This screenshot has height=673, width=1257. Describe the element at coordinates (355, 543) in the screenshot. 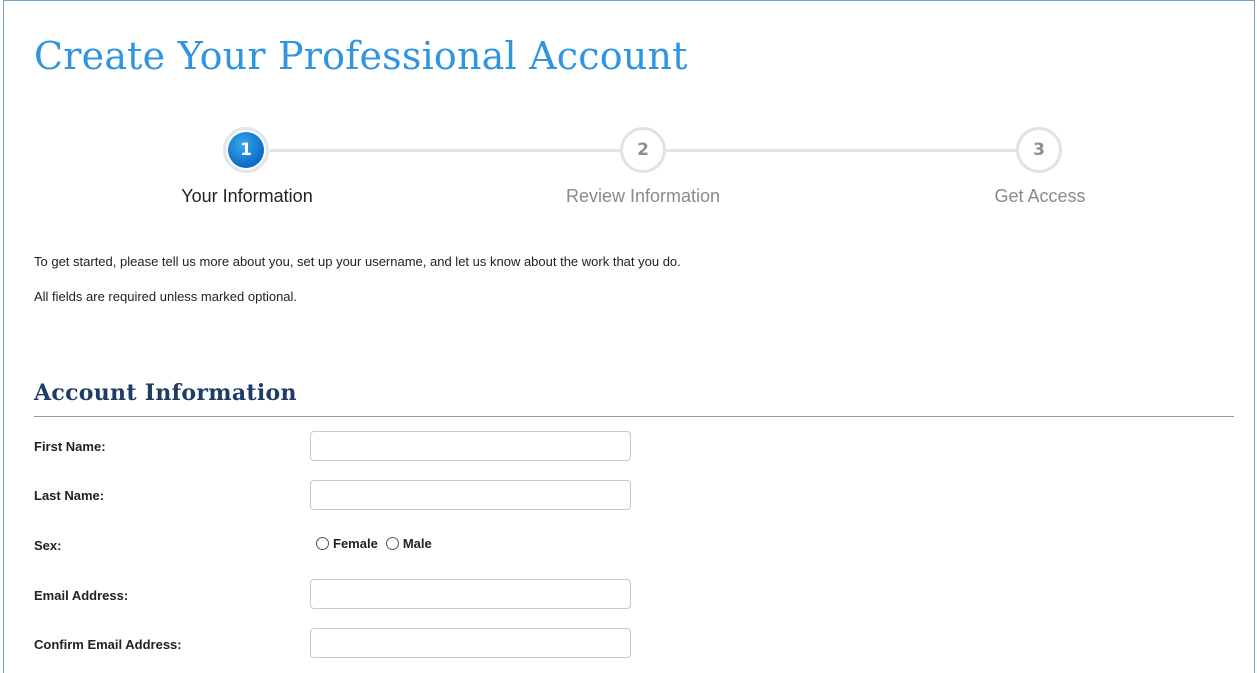

I see `female-label: Female` at that location.